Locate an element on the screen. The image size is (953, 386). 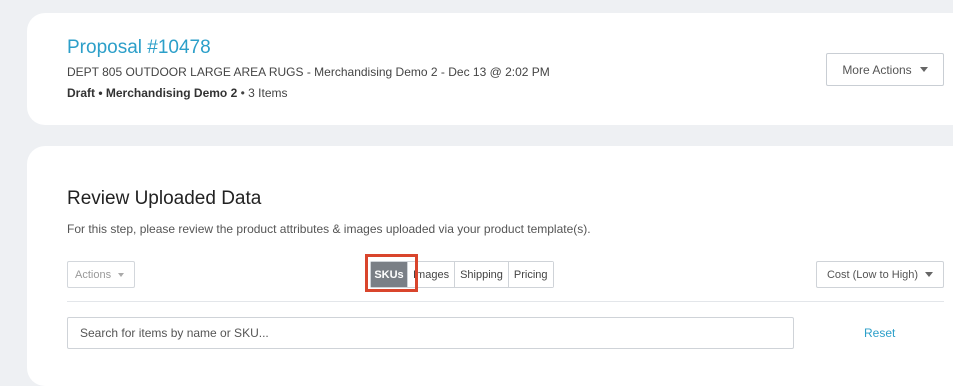
proposal-item-count: 3 Items is located at coordinates (268, 93).